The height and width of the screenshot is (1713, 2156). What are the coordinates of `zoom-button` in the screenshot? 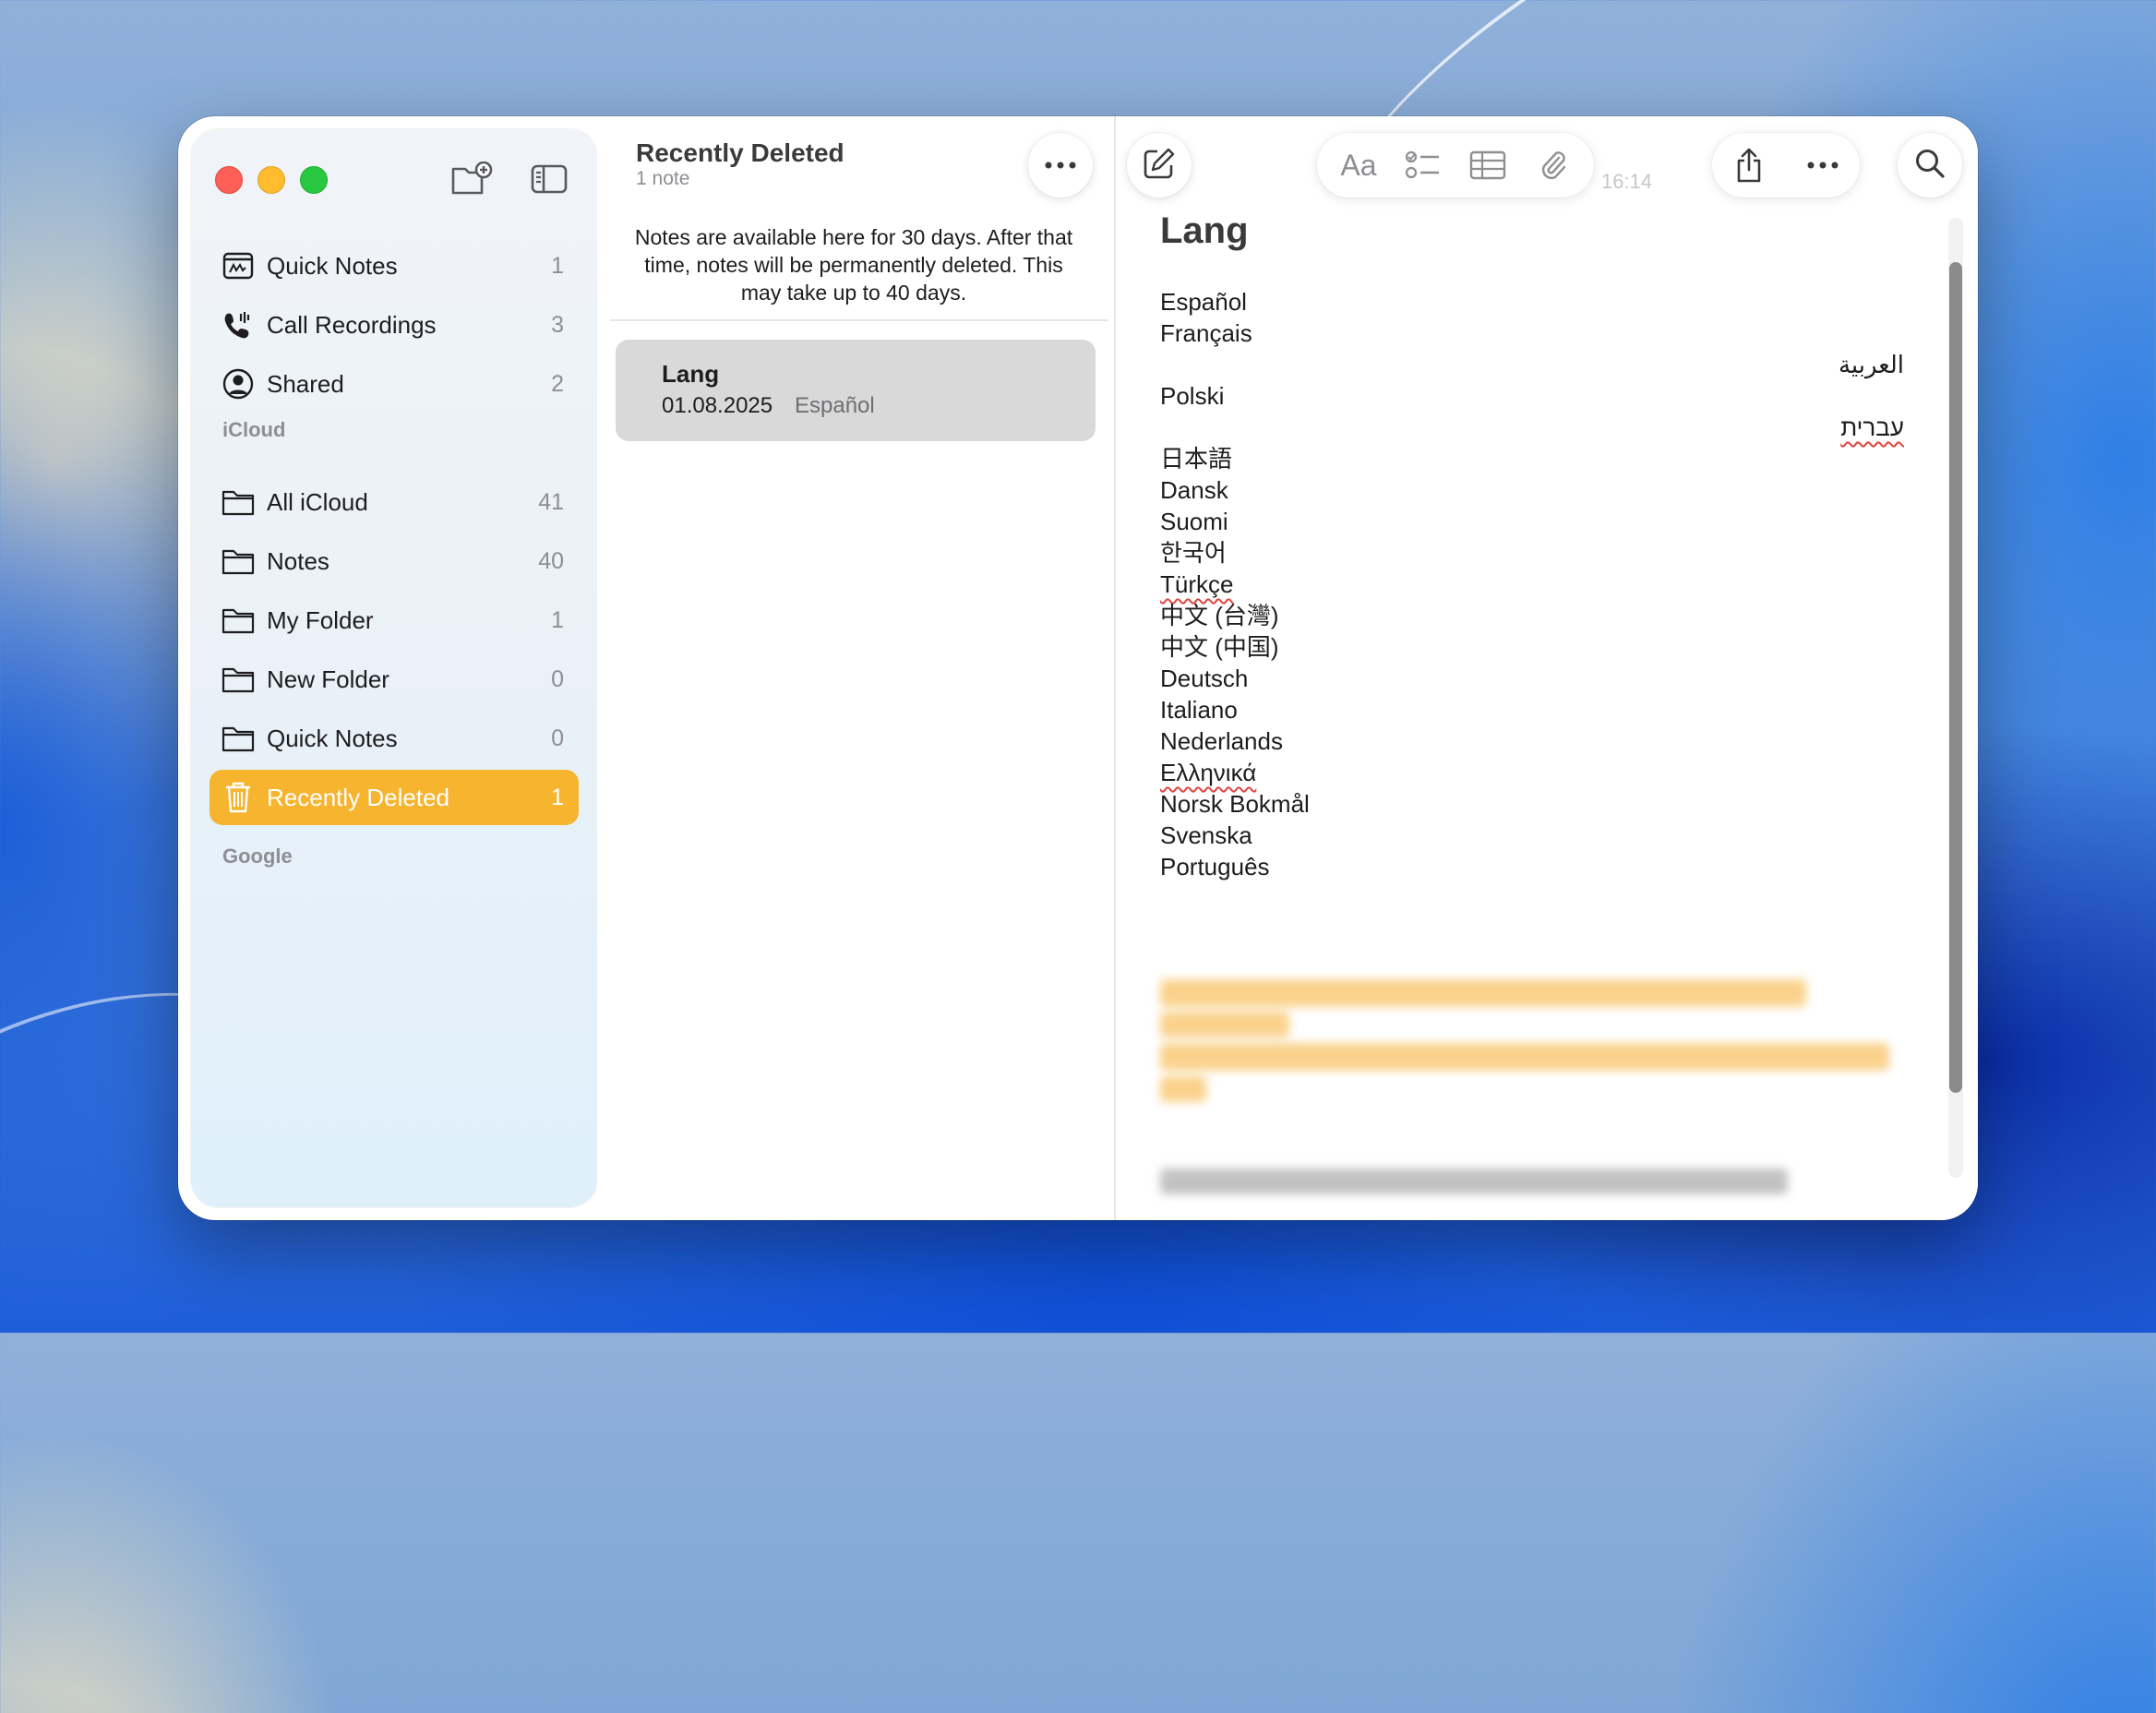 It's located at (314, 180).